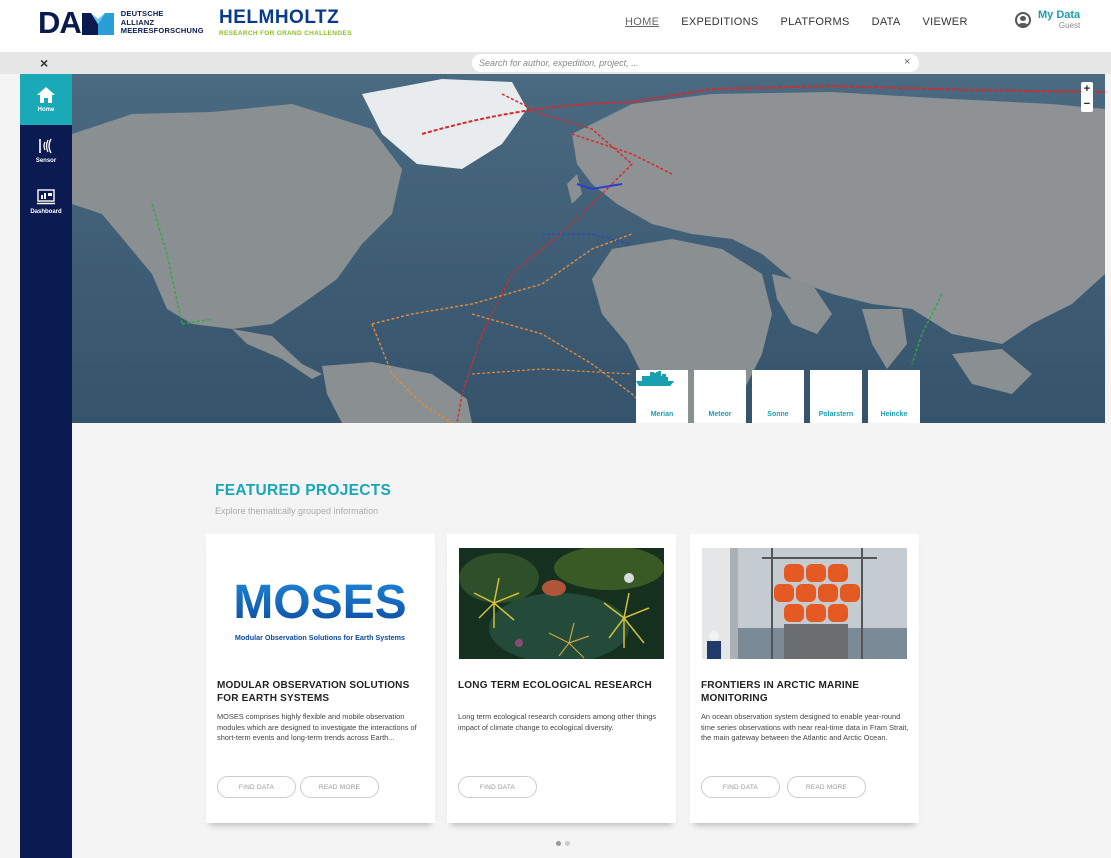  What do you see at coordinates (814, 22) in the screenshot?
I see `nav-platforms: PLATFORMS` at bounding box center [814, 22].